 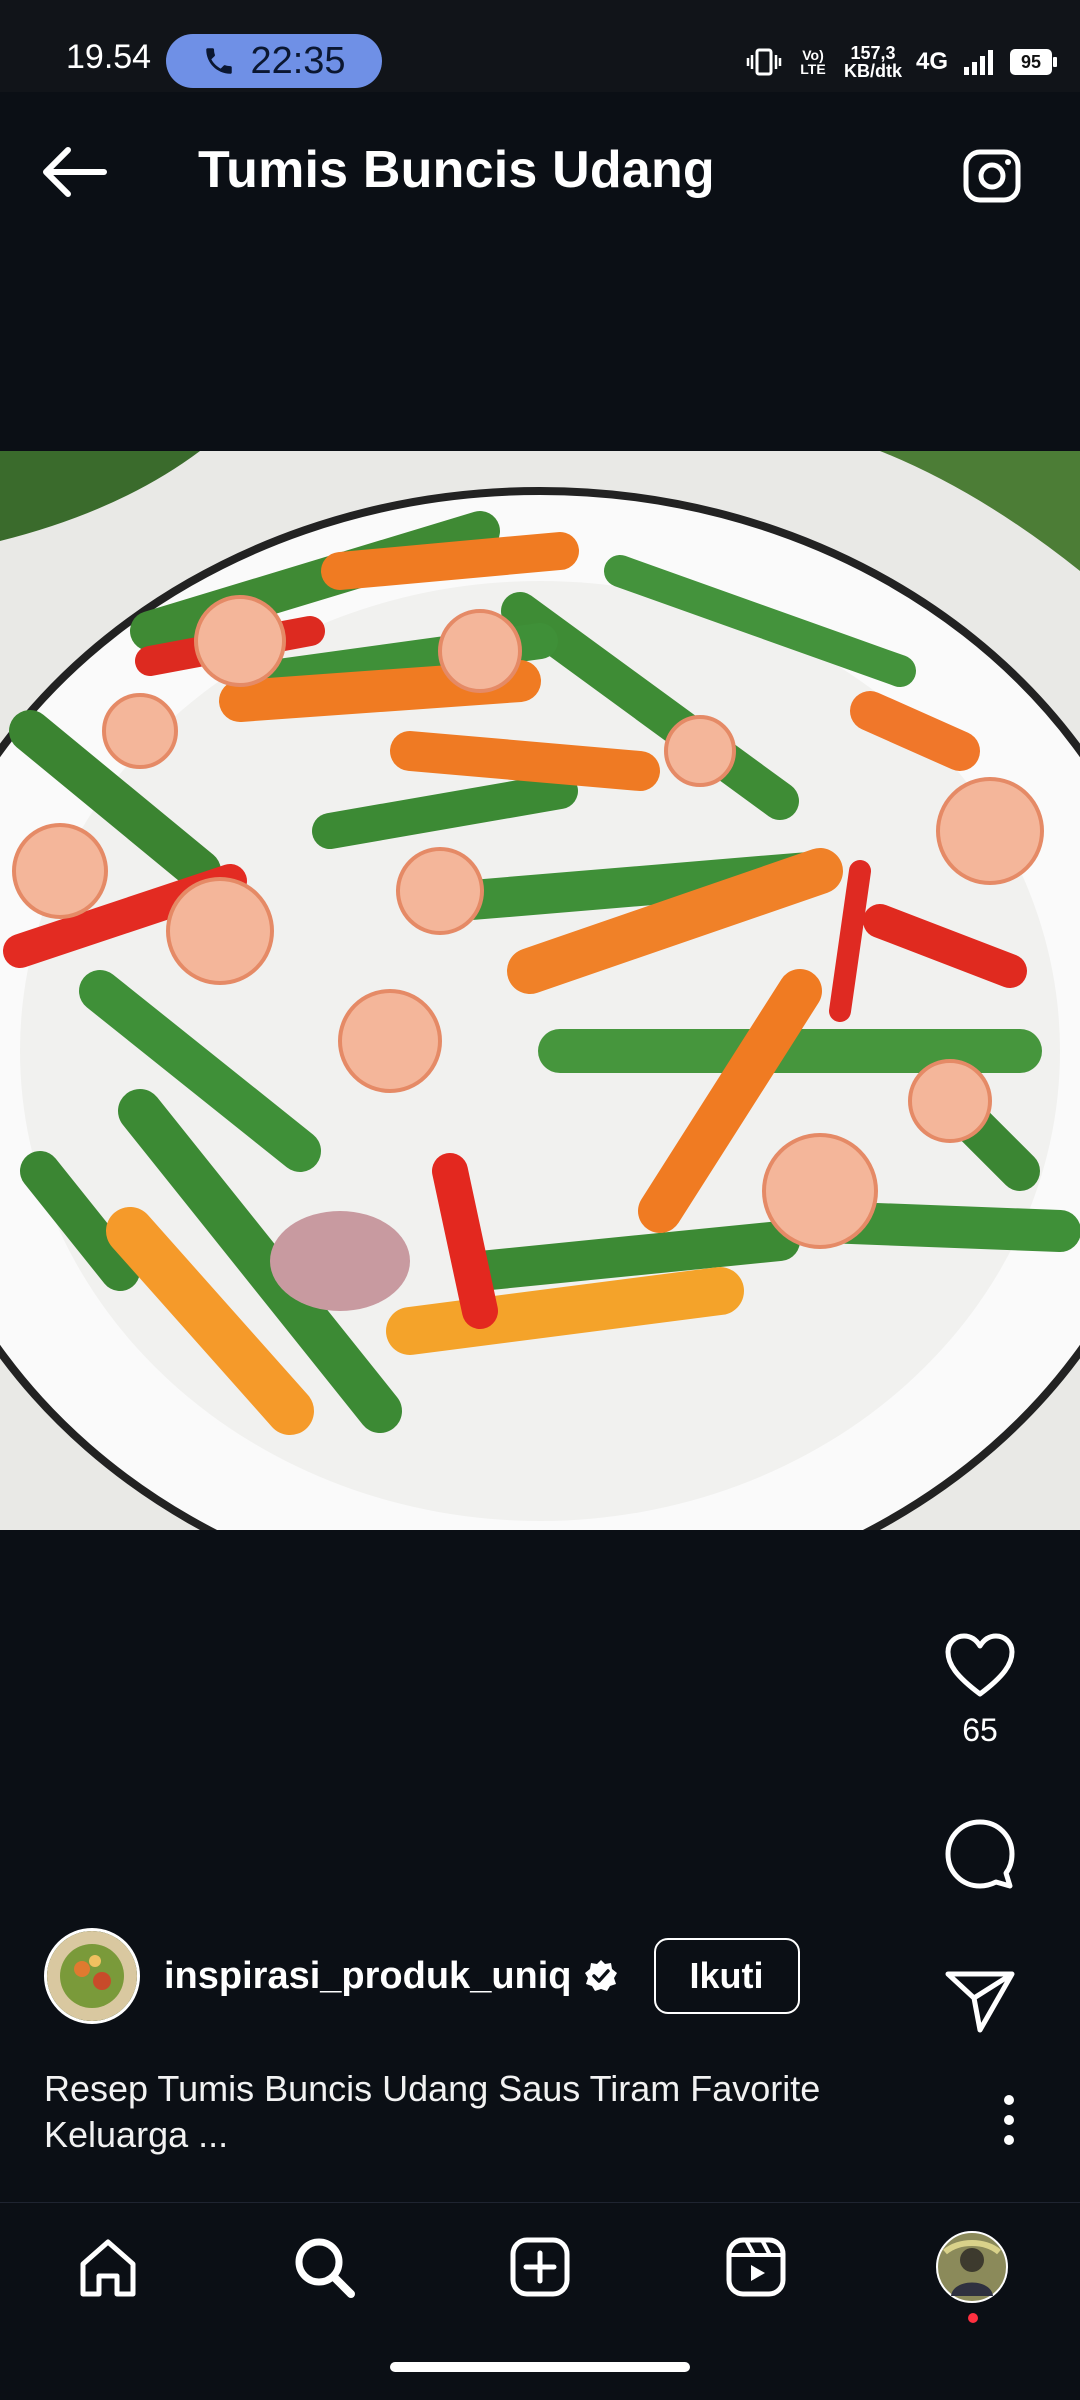 I want to click on author-avatar-image, so click(x=92, y=1976).